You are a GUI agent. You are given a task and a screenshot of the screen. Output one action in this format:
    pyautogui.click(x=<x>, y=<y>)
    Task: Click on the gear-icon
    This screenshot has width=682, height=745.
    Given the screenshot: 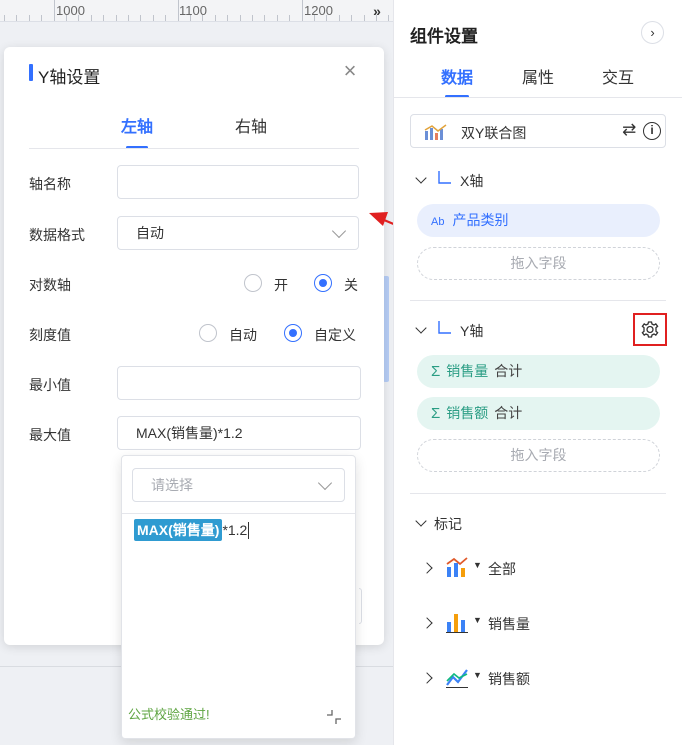 What is the action you would take?
    pyautogui.click(x=650, y=329)
    